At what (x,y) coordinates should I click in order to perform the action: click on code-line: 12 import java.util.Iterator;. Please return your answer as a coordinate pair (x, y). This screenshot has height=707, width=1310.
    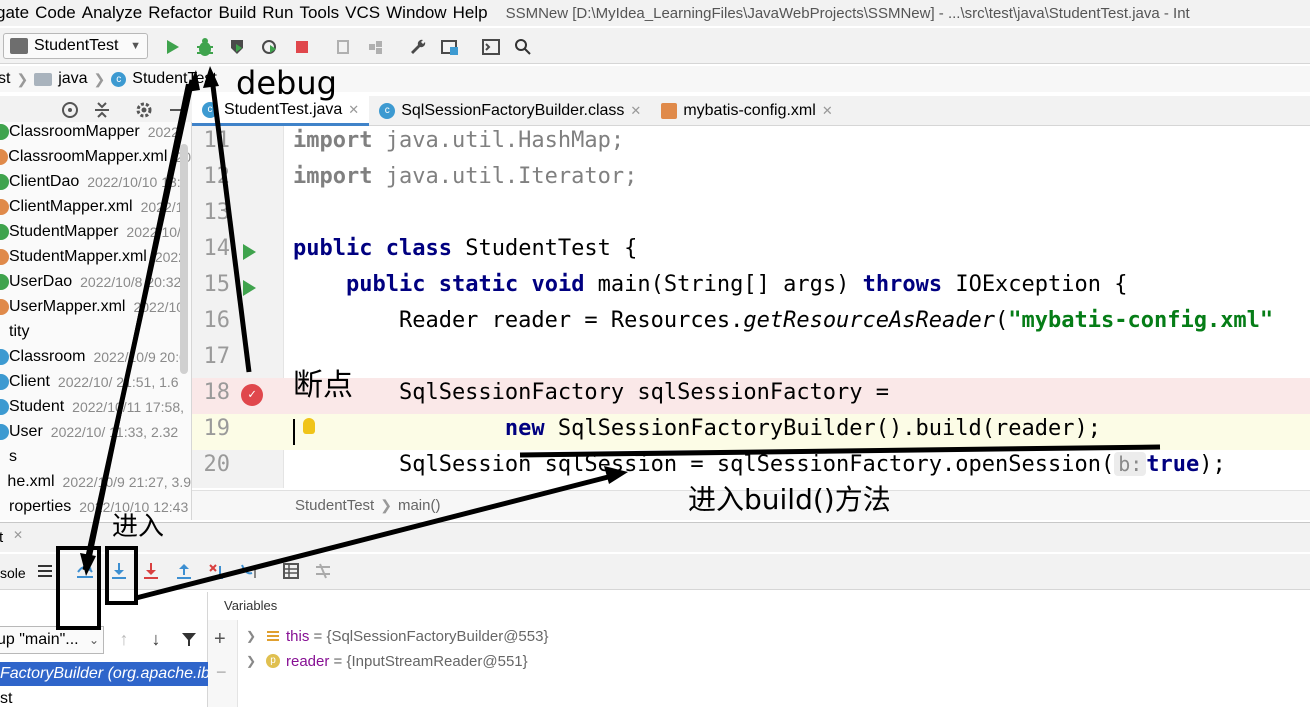
    Looking at the image, I should click on (751, 180).